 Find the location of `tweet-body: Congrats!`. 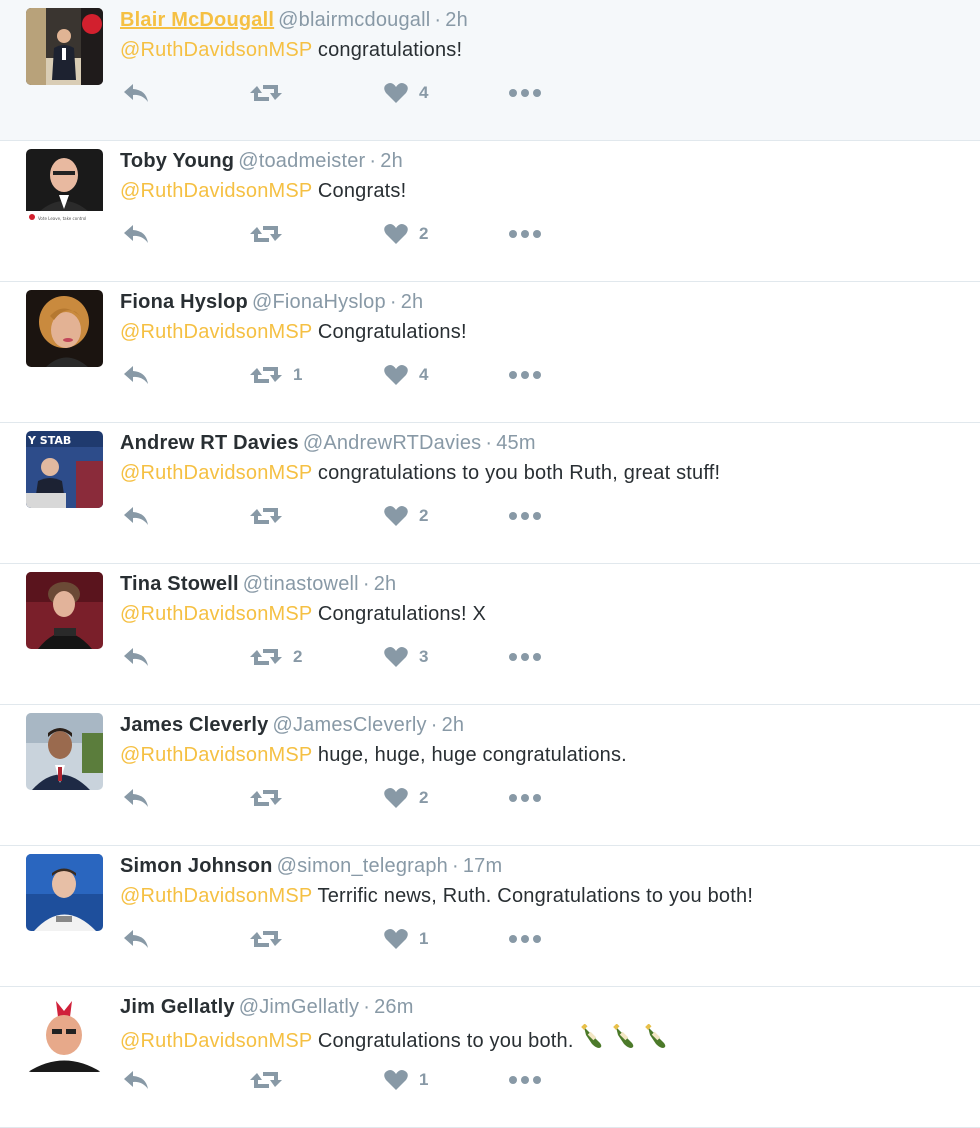

tweet-body: Congrats! is located at coordinates (359, 191).